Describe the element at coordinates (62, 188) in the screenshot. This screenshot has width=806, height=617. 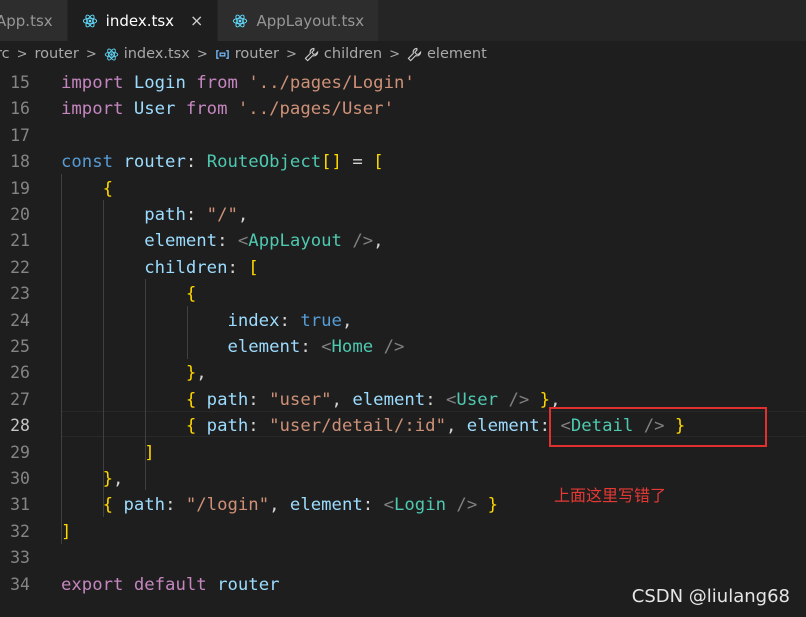
I see `code-line: 19 {` at that location.